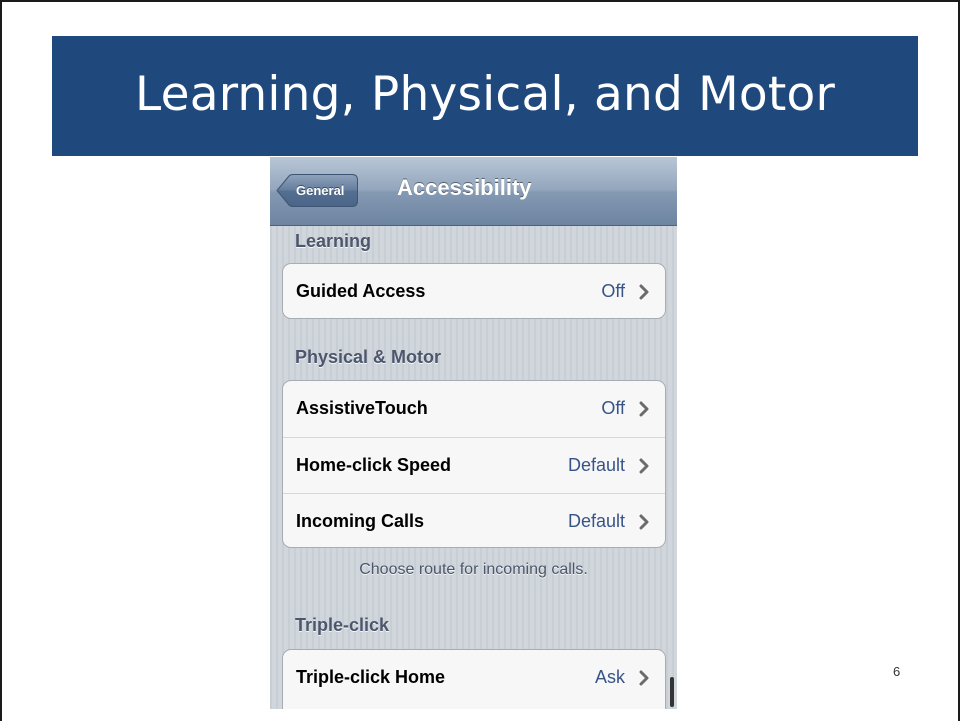 The width and height of the screenshot is (960, 721). What do you see at coordinates (333, 241) in the screenshot?
I see `section-header-learning: Learning` at bounding box center [333, 241].